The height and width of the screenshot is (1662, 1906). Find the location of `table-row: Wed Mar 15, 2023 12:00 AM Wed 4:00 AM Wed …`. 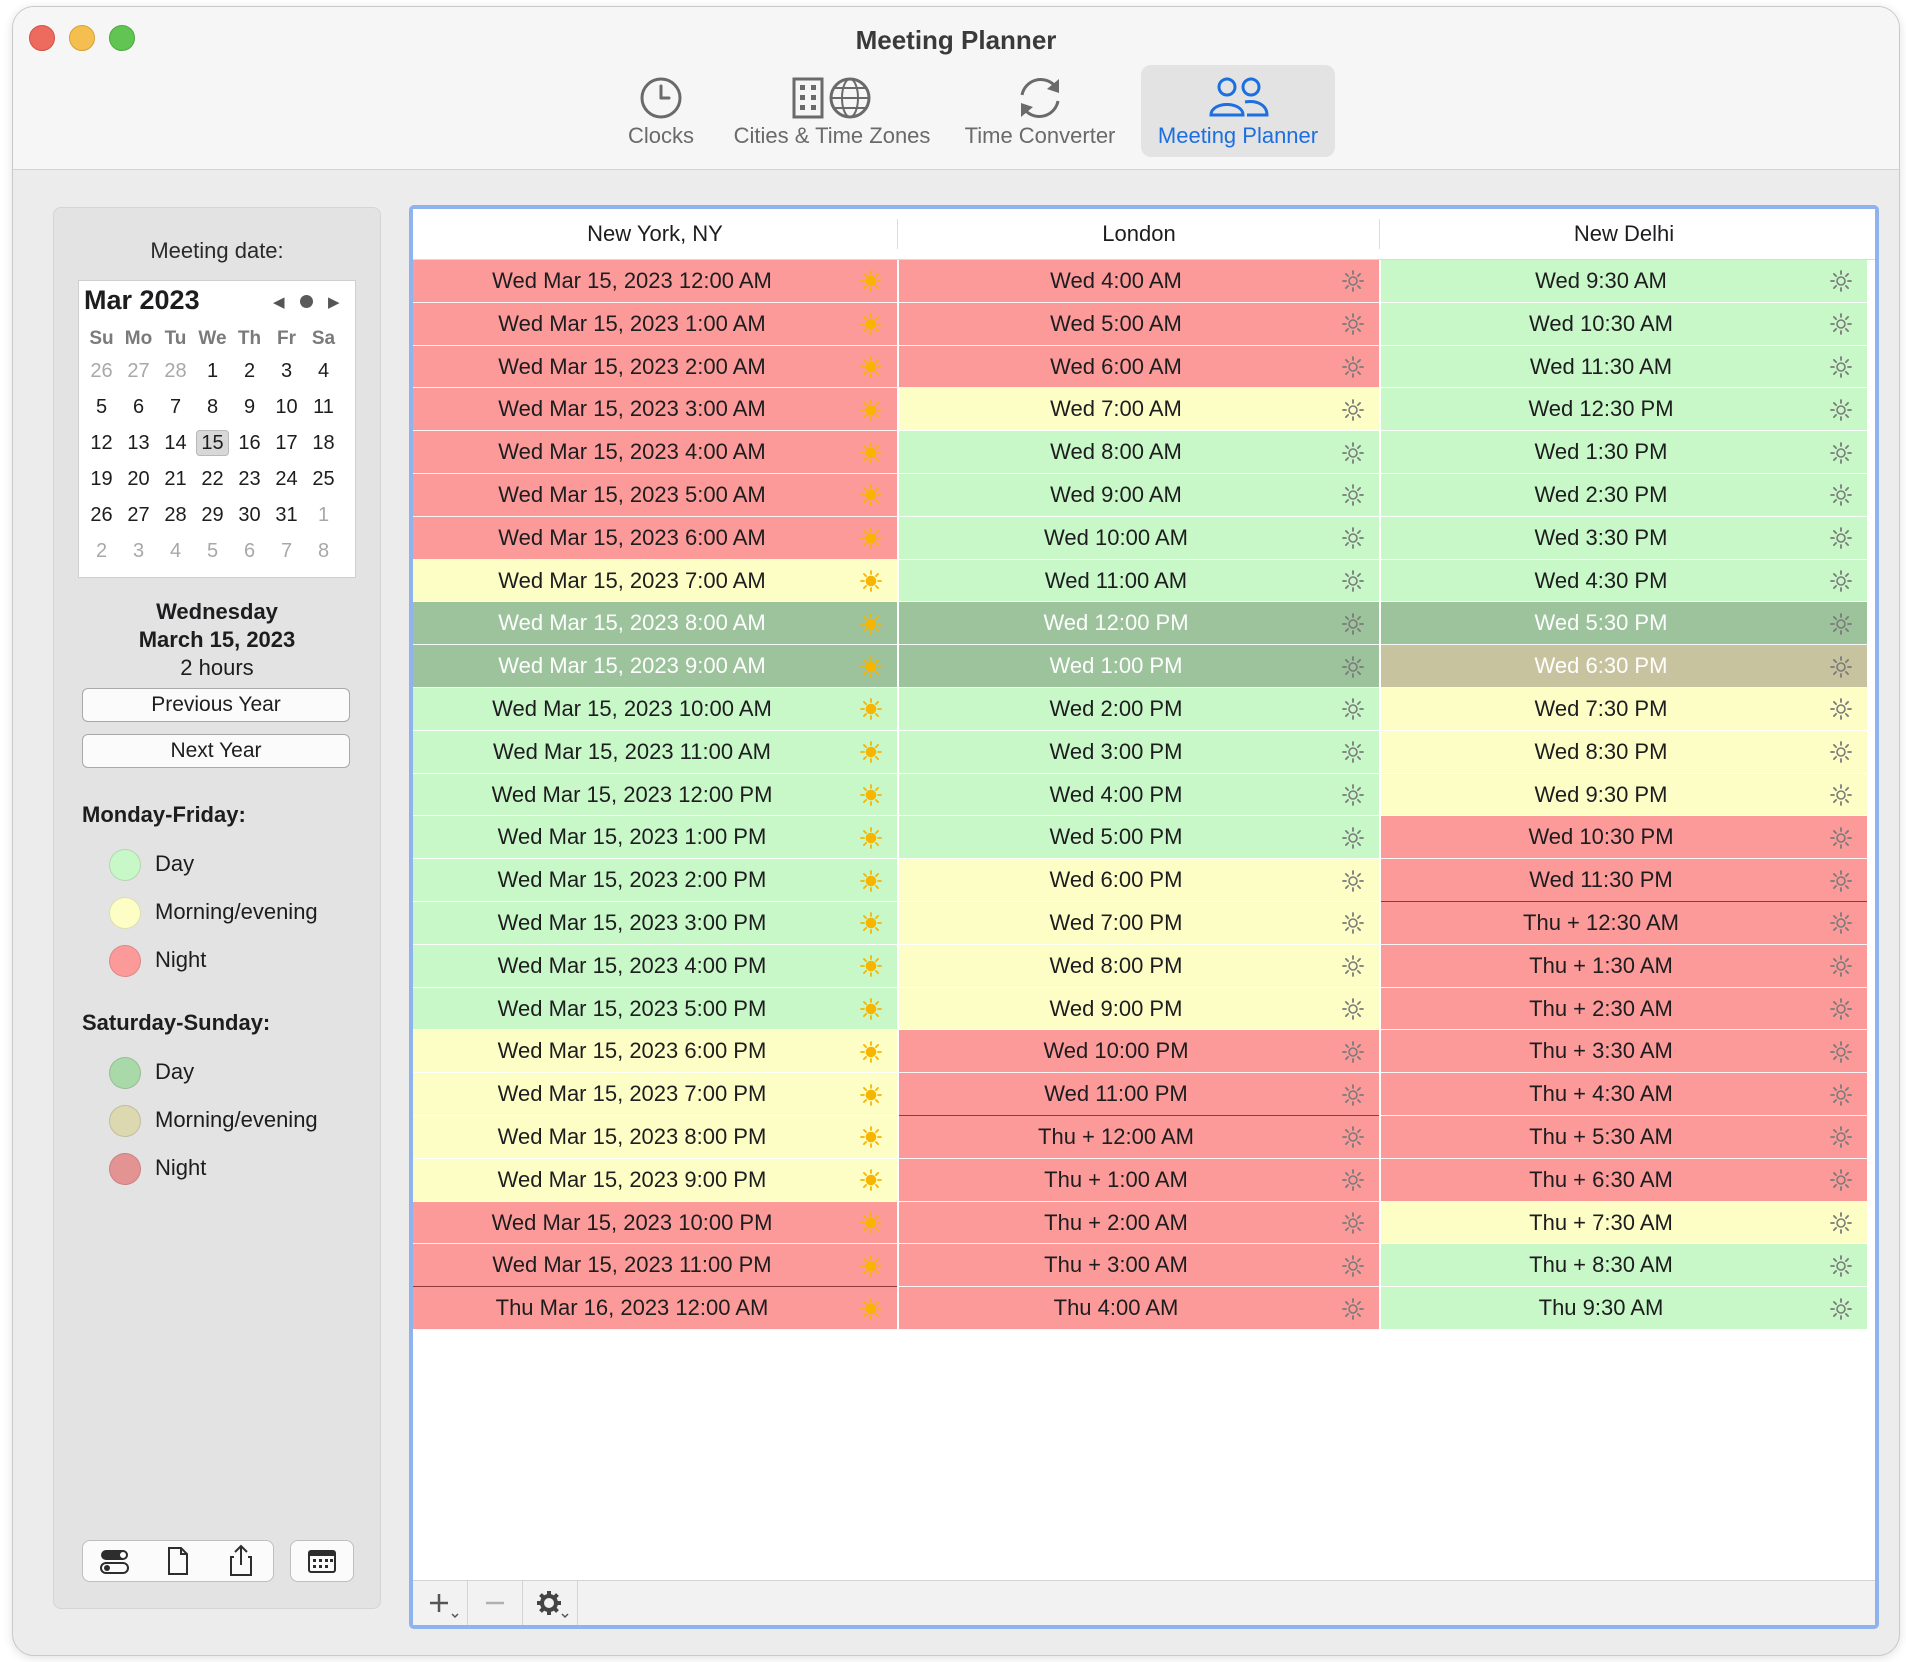

table-row: Wed Mar 15, 2023 12:00 AM Wed 4:00 AM Wed … is located at coordinates (1144, 281).